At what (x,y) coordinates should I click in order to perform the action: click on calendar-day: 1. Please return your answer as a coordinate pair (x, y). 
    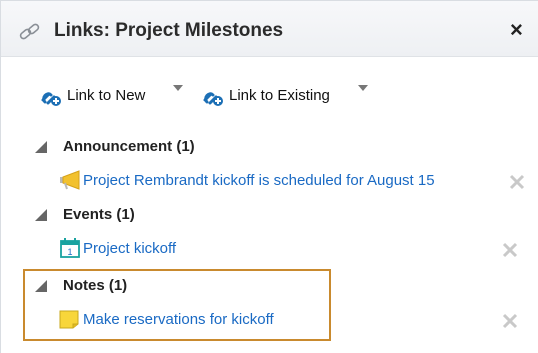
    Looking at the image, I should click on (69, 252).